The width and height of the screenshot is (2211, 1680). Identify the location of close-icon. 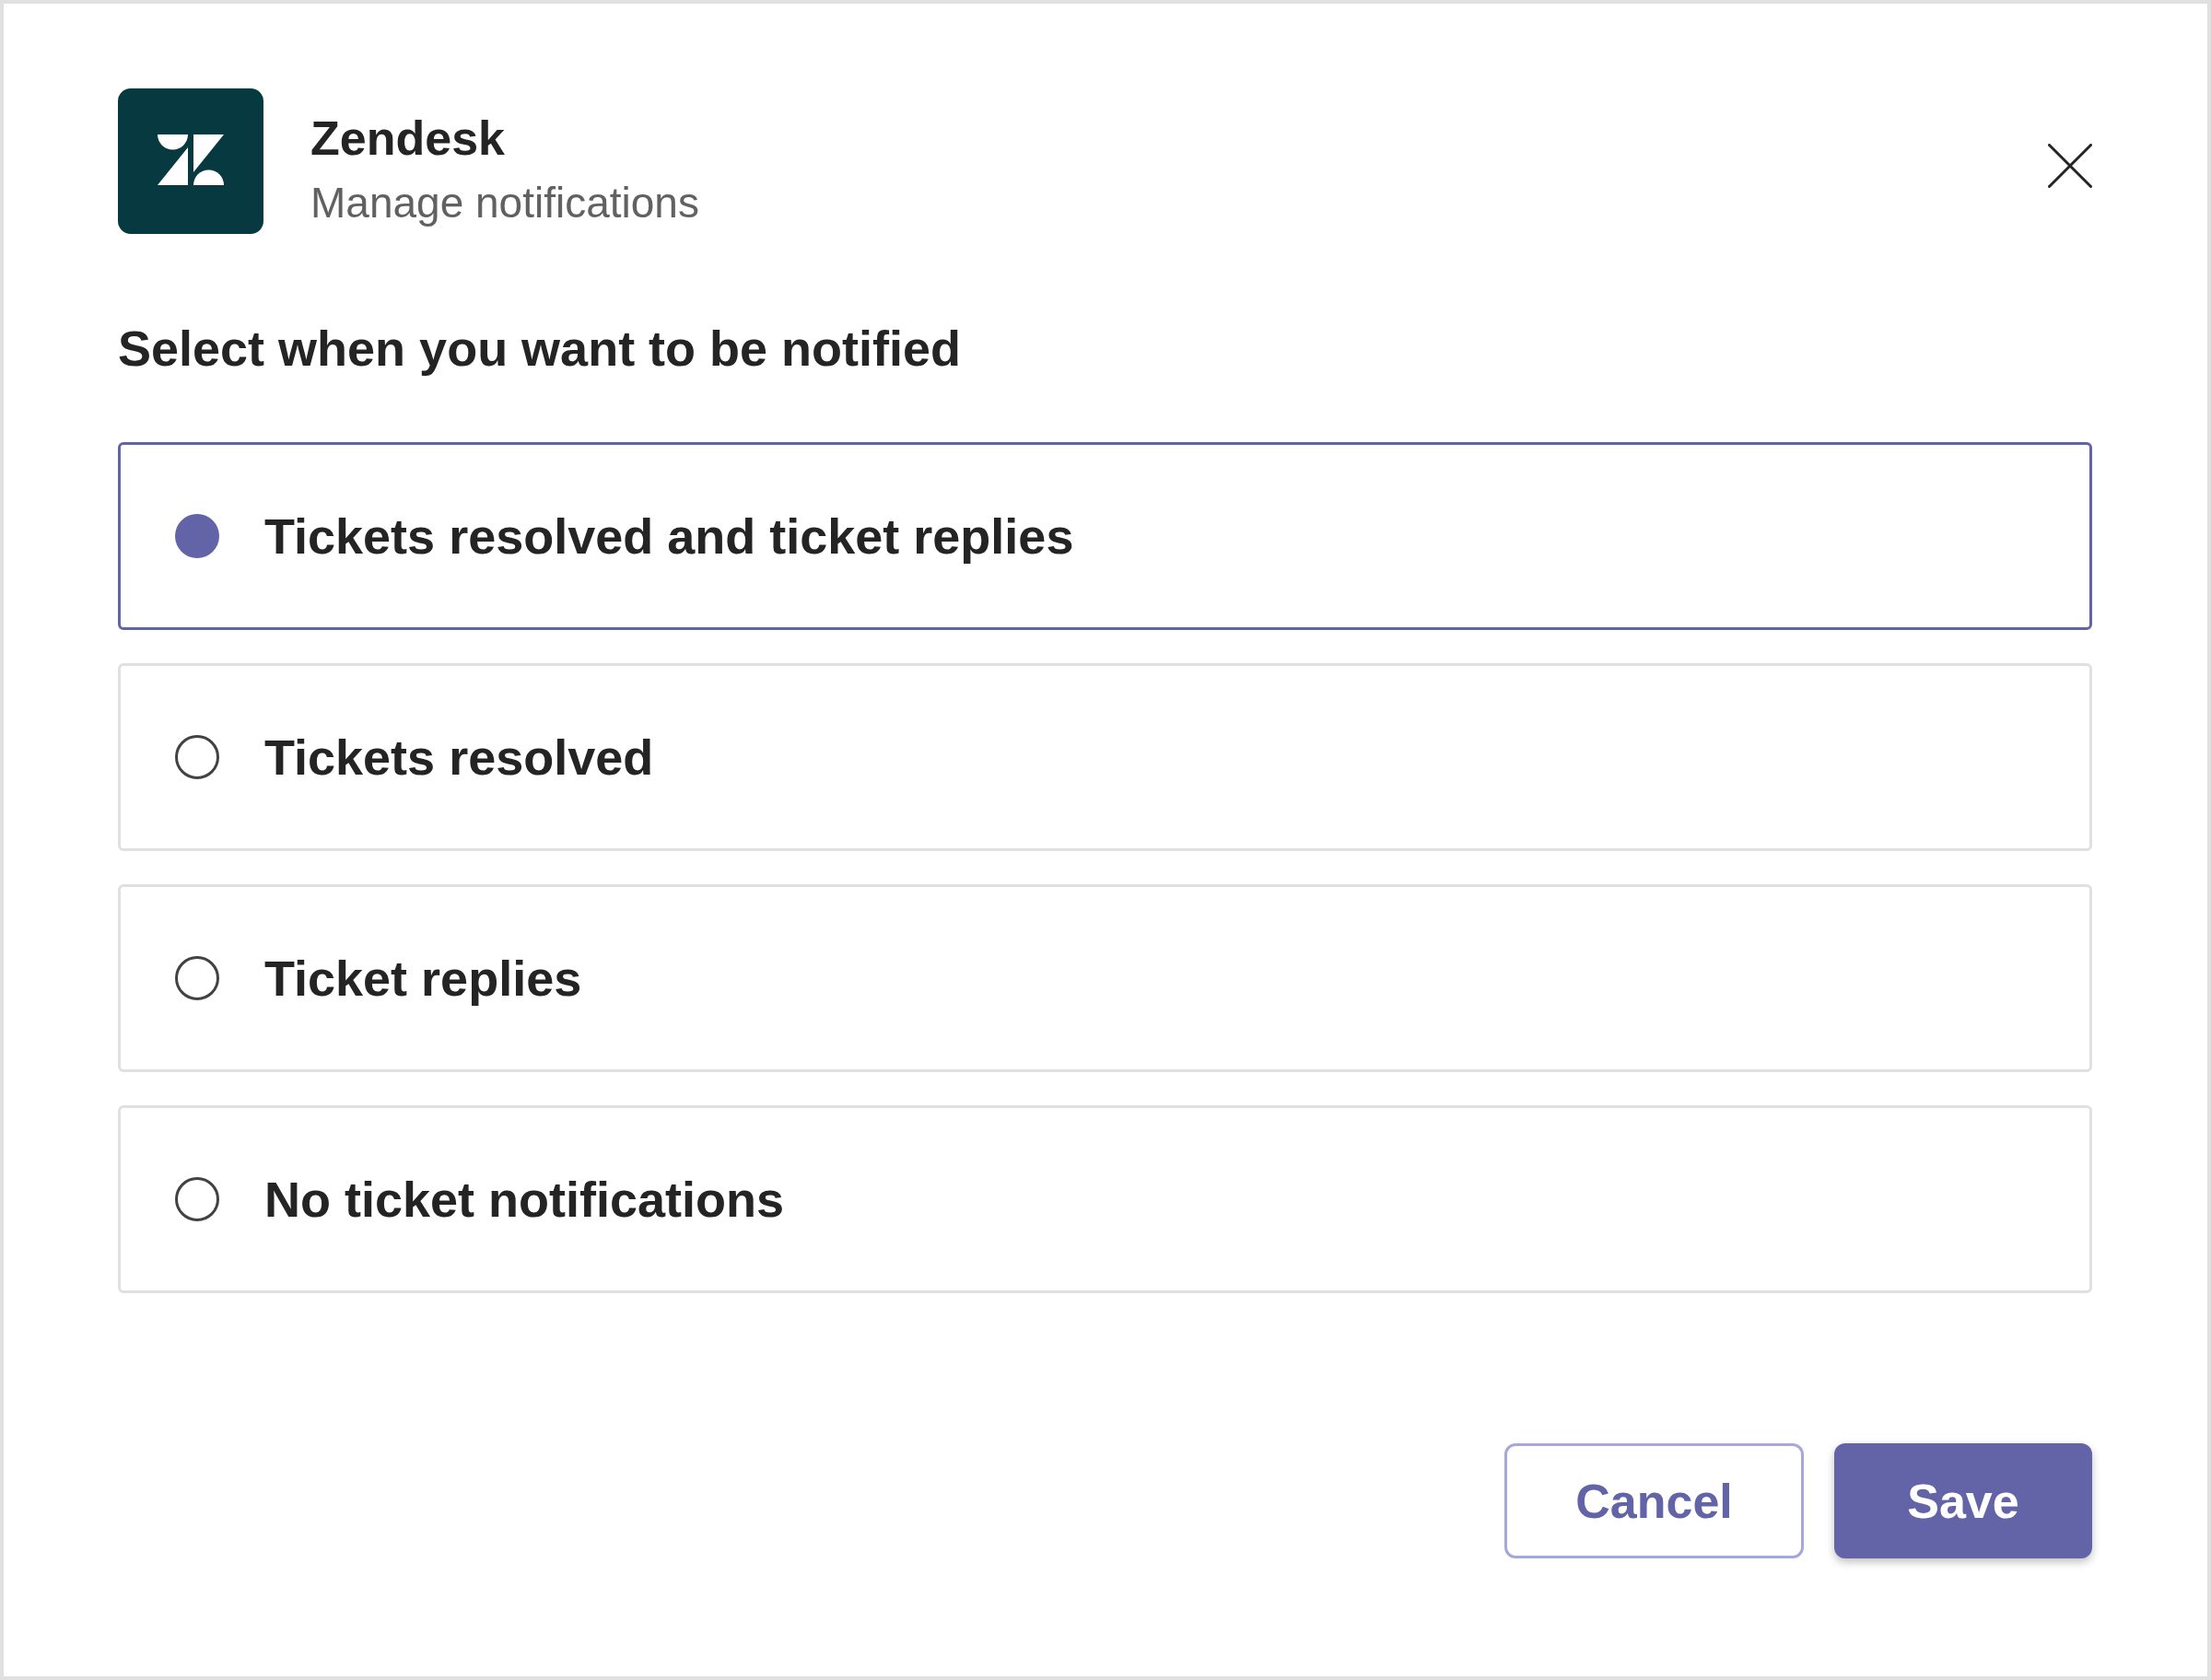
(2070, 166).